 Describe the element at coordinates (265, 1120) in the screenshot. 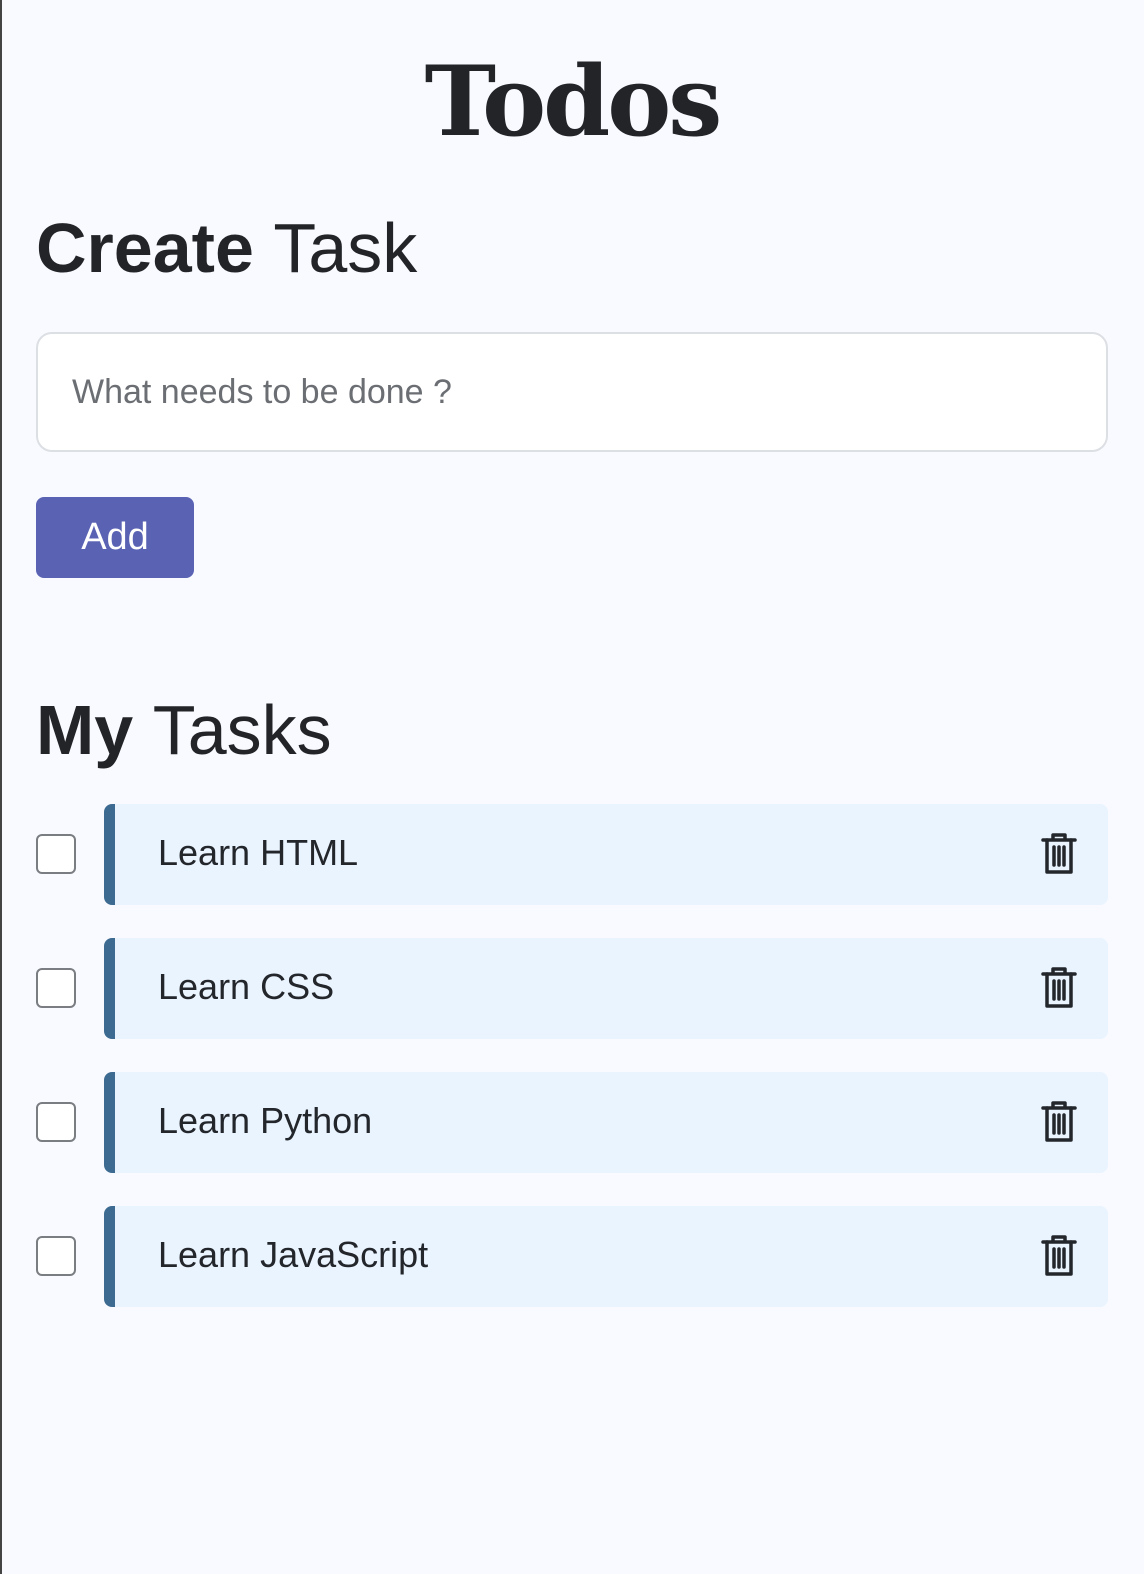

I see `task-label: Learn Python` at that location.